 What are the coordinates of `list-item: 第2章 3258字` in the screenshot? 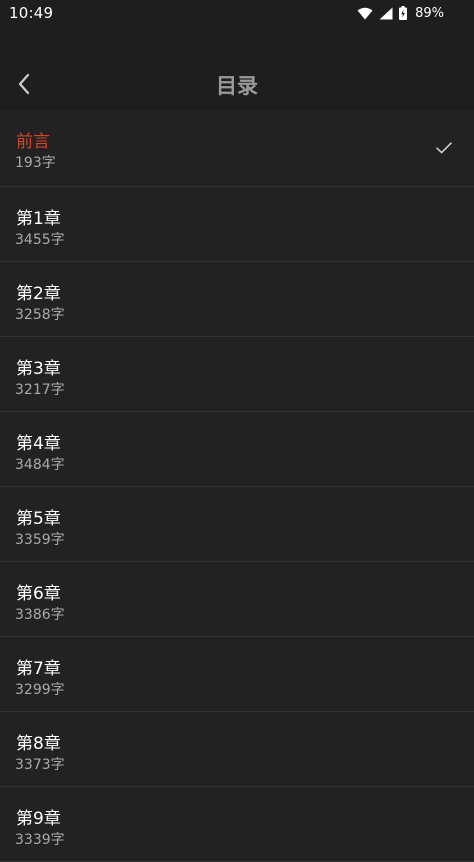 It's located at (237, 299).